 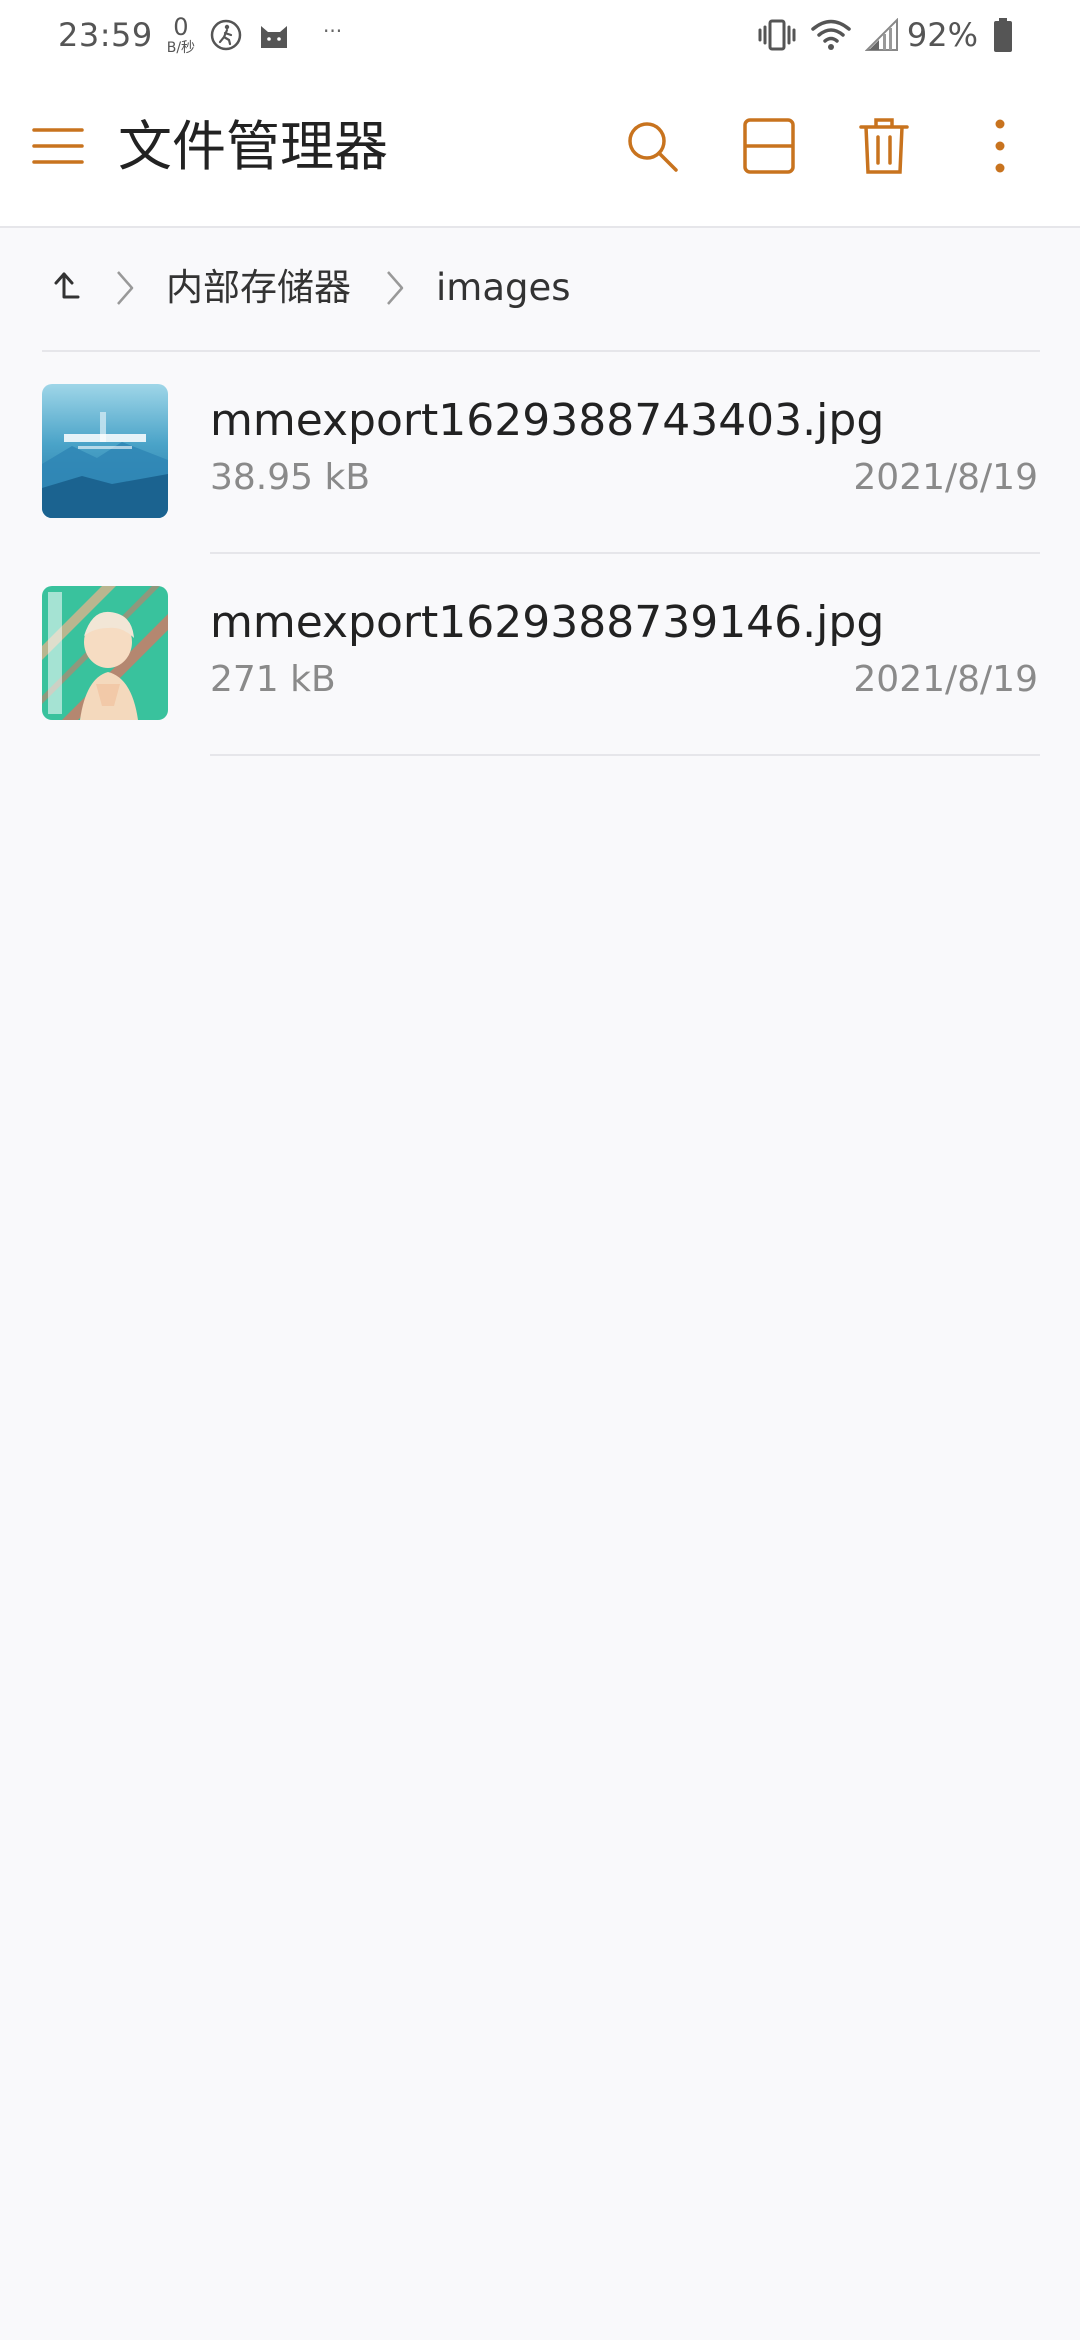 What do you see at coordinates (625, 755) in the screenshot?
I see `list-divider` at bounding box center [625, 755].